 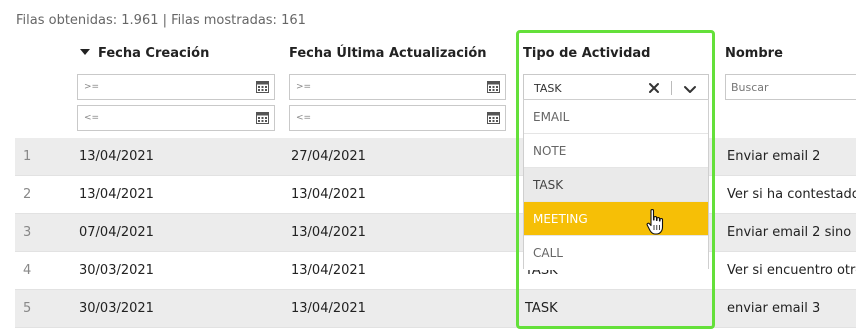 What do you see at coordinates (27, 308) in the screenshot?
I see `row-index: 5` at bounding box center [27, 308].